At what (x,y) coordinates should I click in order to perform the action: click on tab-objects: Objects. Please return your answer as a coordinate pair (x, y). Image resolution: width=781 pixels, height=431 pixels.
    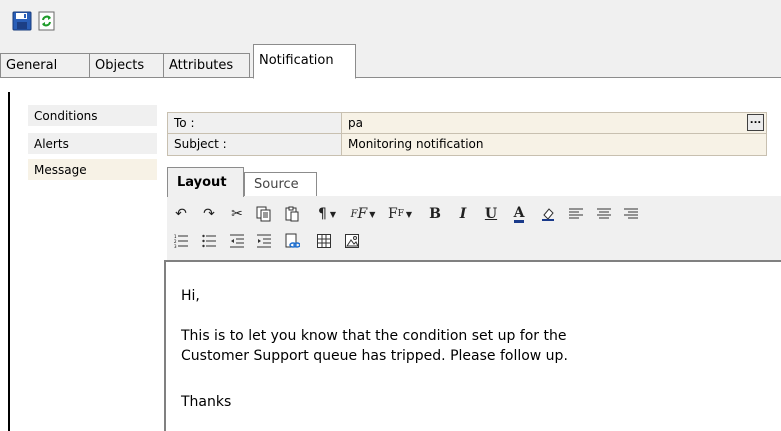
    Looking at the image, I should click on (126, 65).